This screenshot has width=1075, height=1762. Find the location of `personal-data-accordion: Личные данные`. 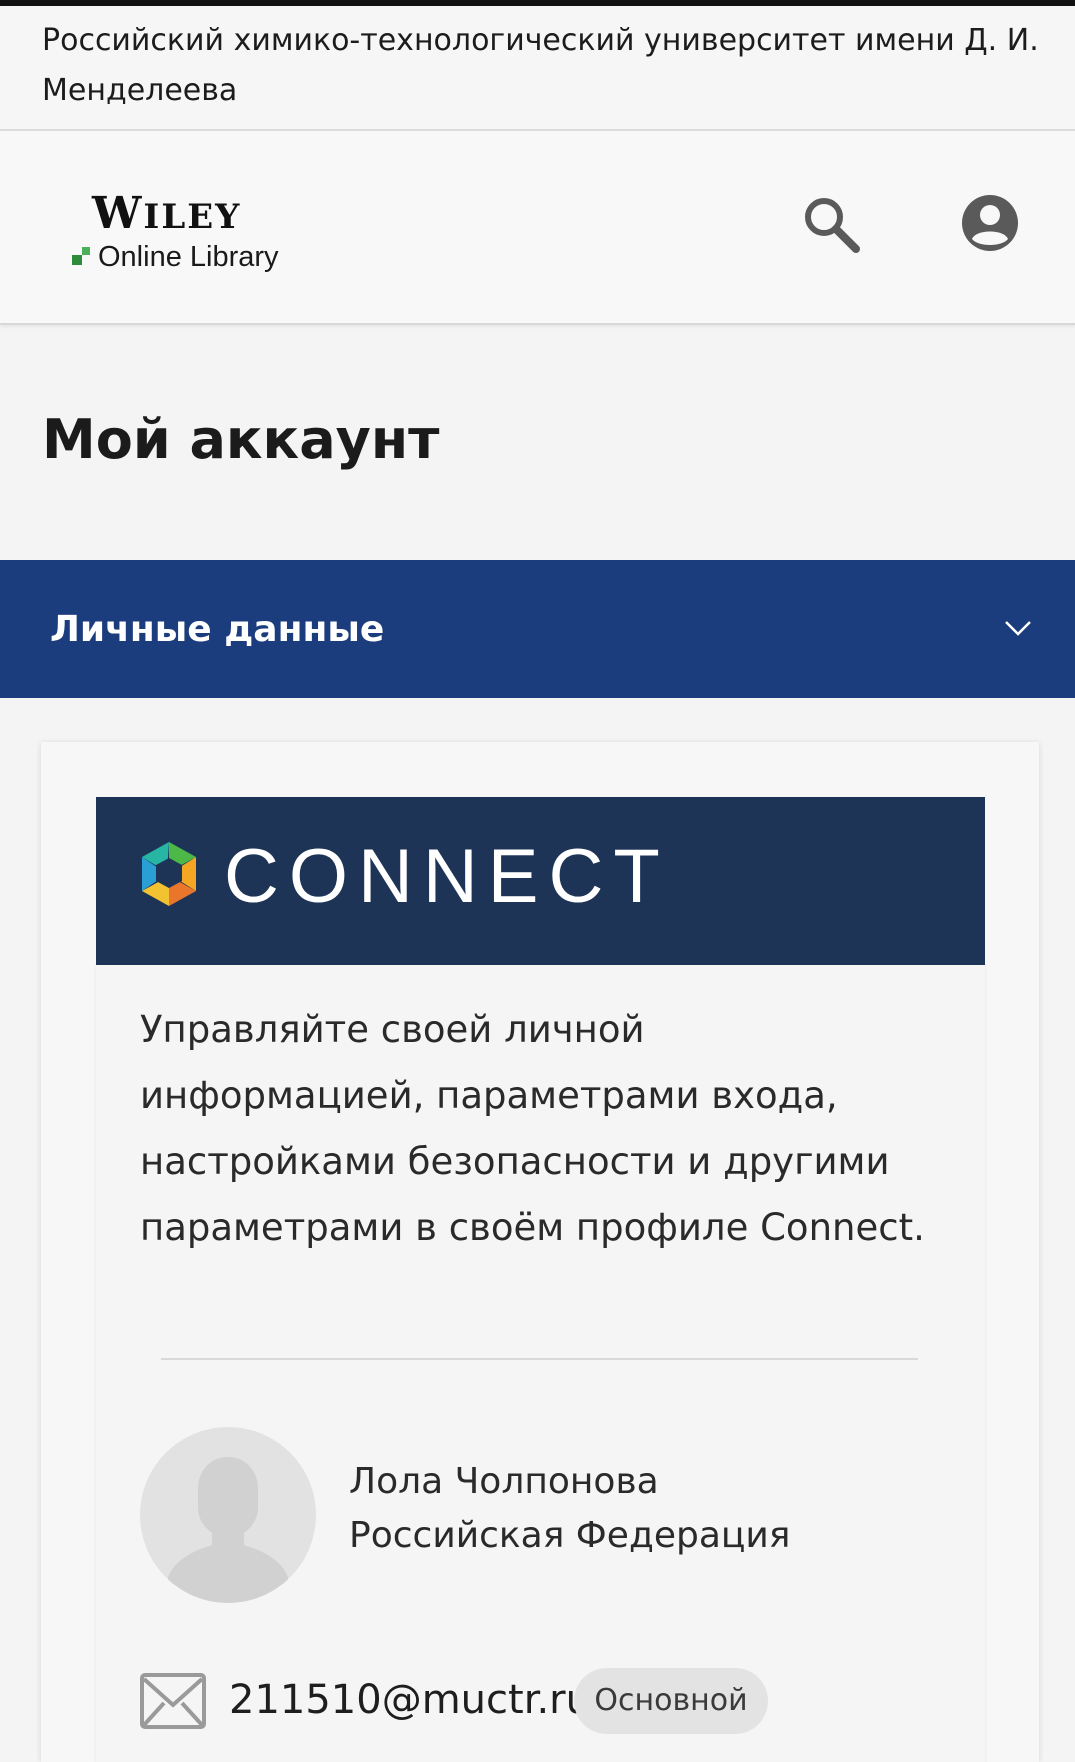

personal-data-accordion: Личные данные is located at coordinates (537, 629).